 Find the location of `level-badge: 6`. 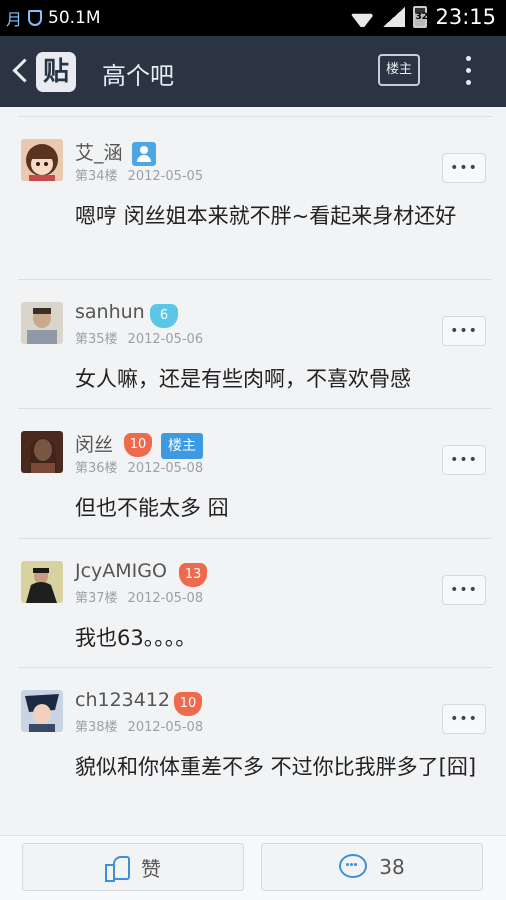

level-badge: 6 is located at coordinates (164, 316).